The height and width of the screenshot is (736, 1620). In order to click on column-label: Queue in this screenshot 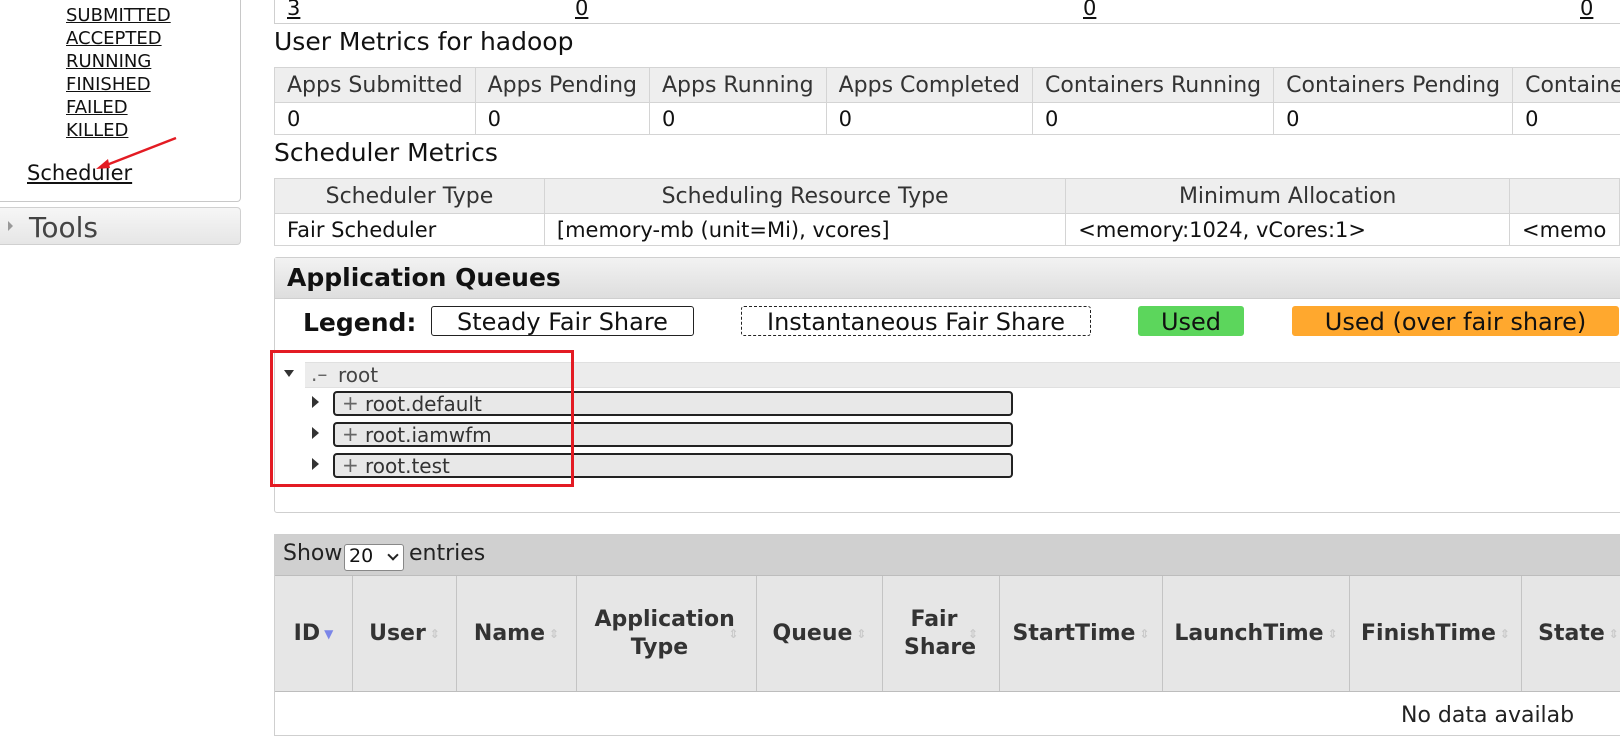, I will do `click(812, 633)`.